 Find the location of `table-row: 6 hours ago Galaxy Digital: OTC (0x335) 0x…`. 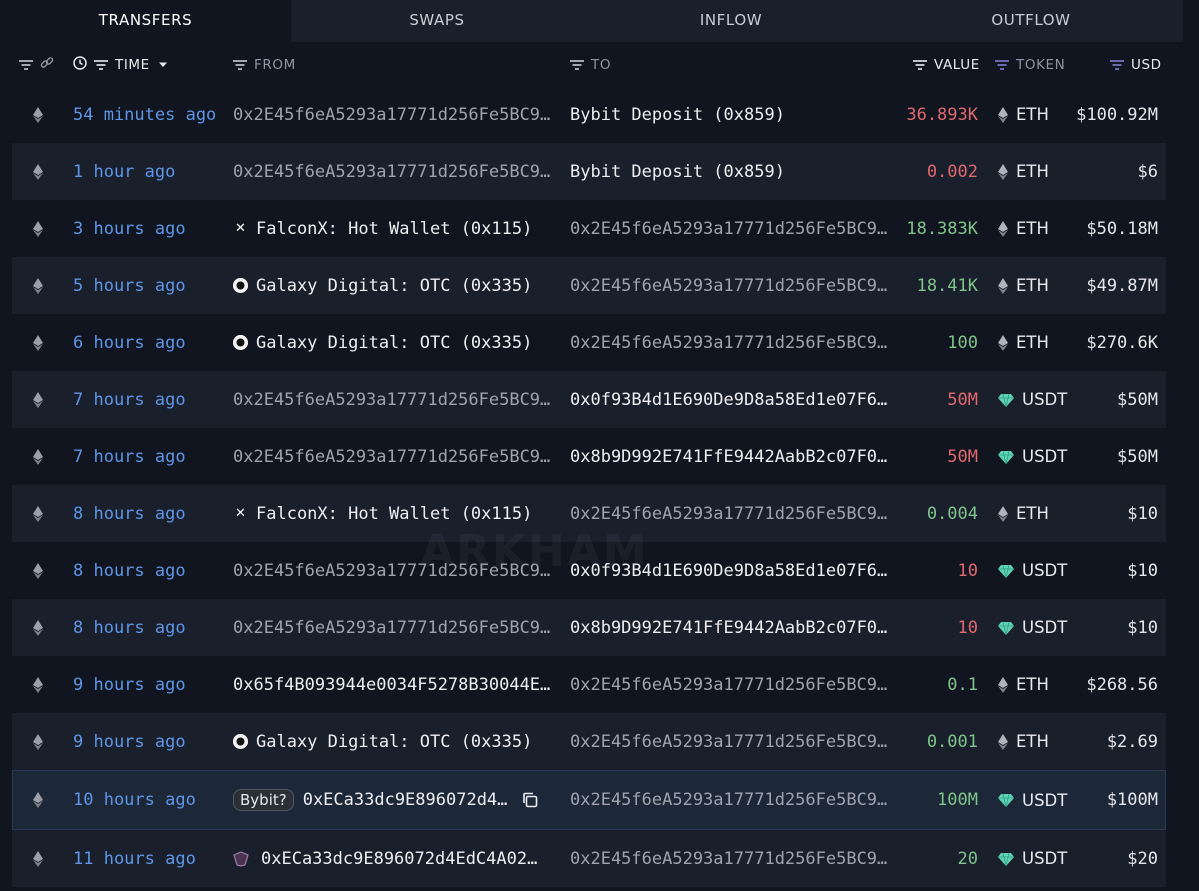

table-row: 6 hours ago Galaxy Digital: OTC (0x335) 0x… is located at coordinates (589, 342).